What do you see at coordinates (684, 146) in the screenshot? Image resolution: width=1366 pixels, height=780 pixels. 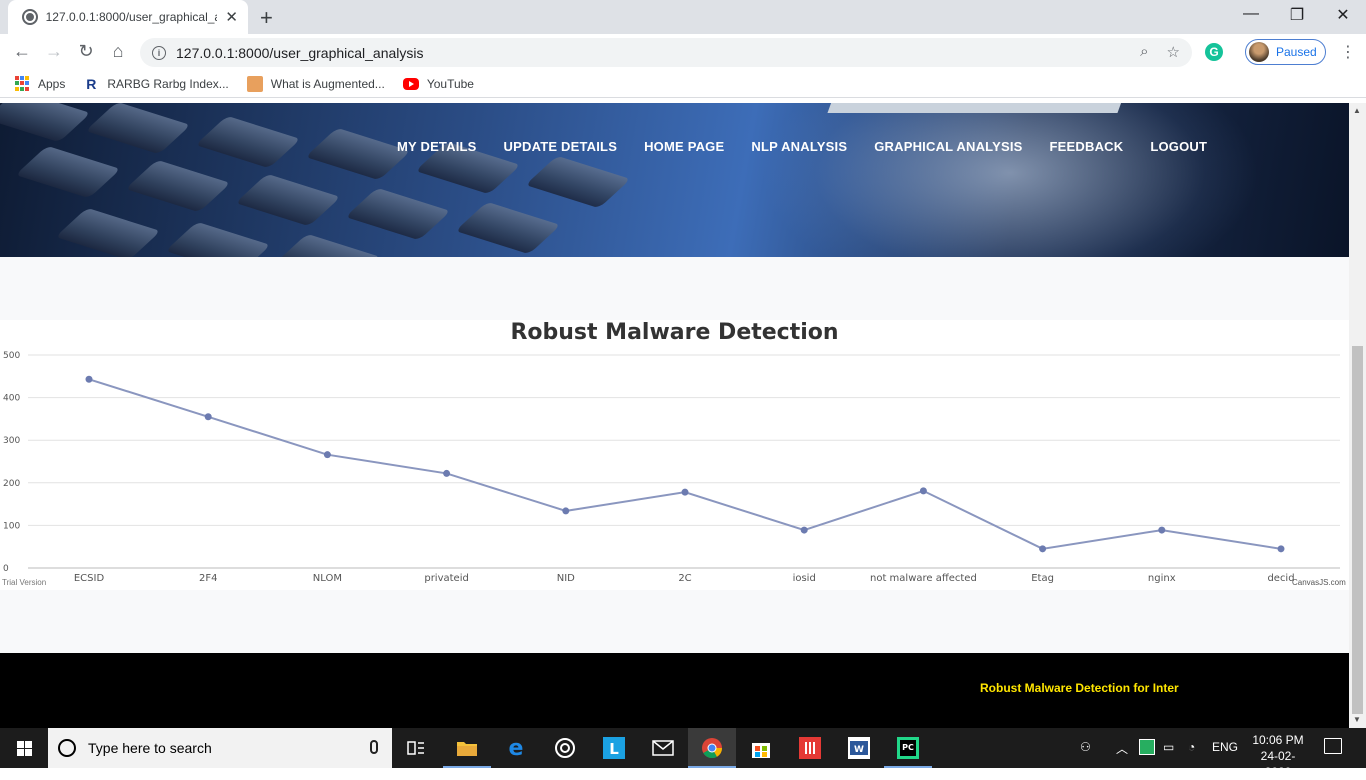 I see `nav-home-page: HOME PAGE` at bounding box center [684, 146].